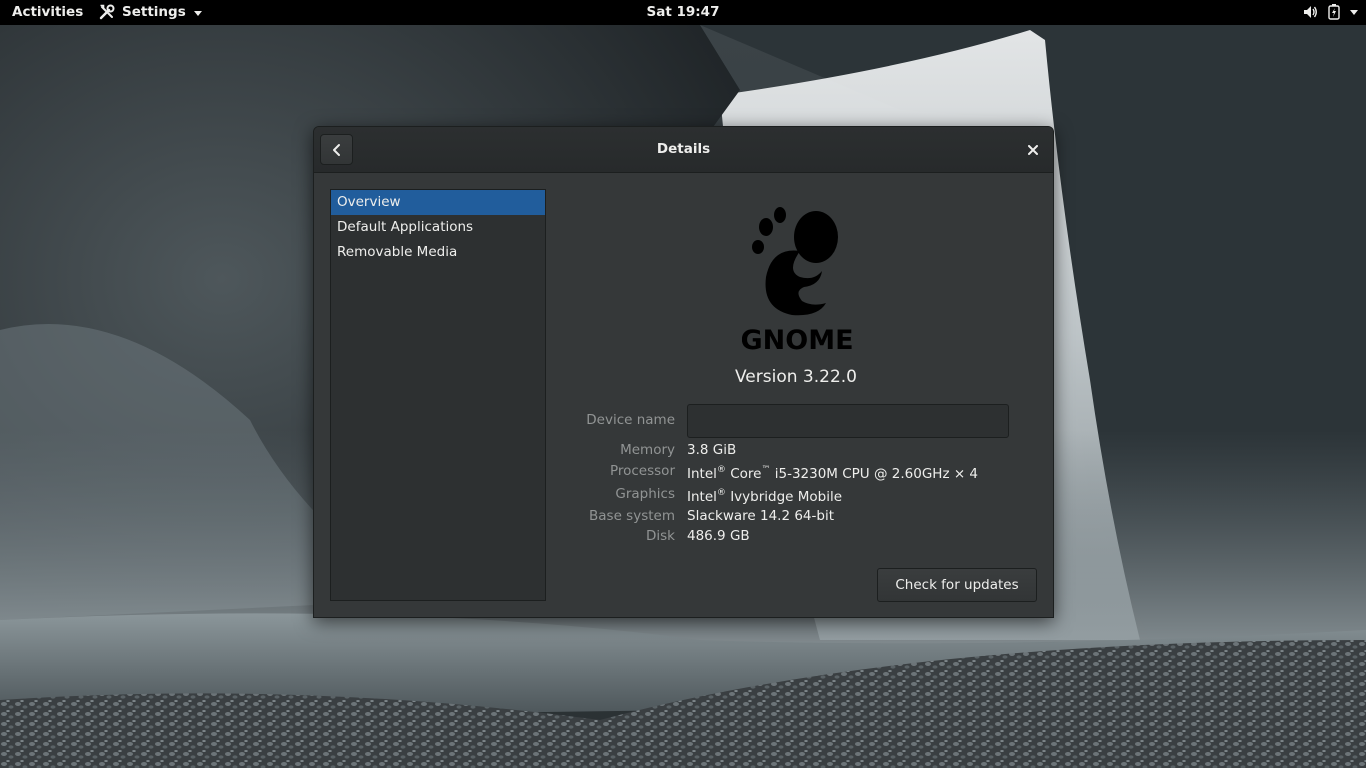  I want to click on volume-icon, so click(1310, 12).